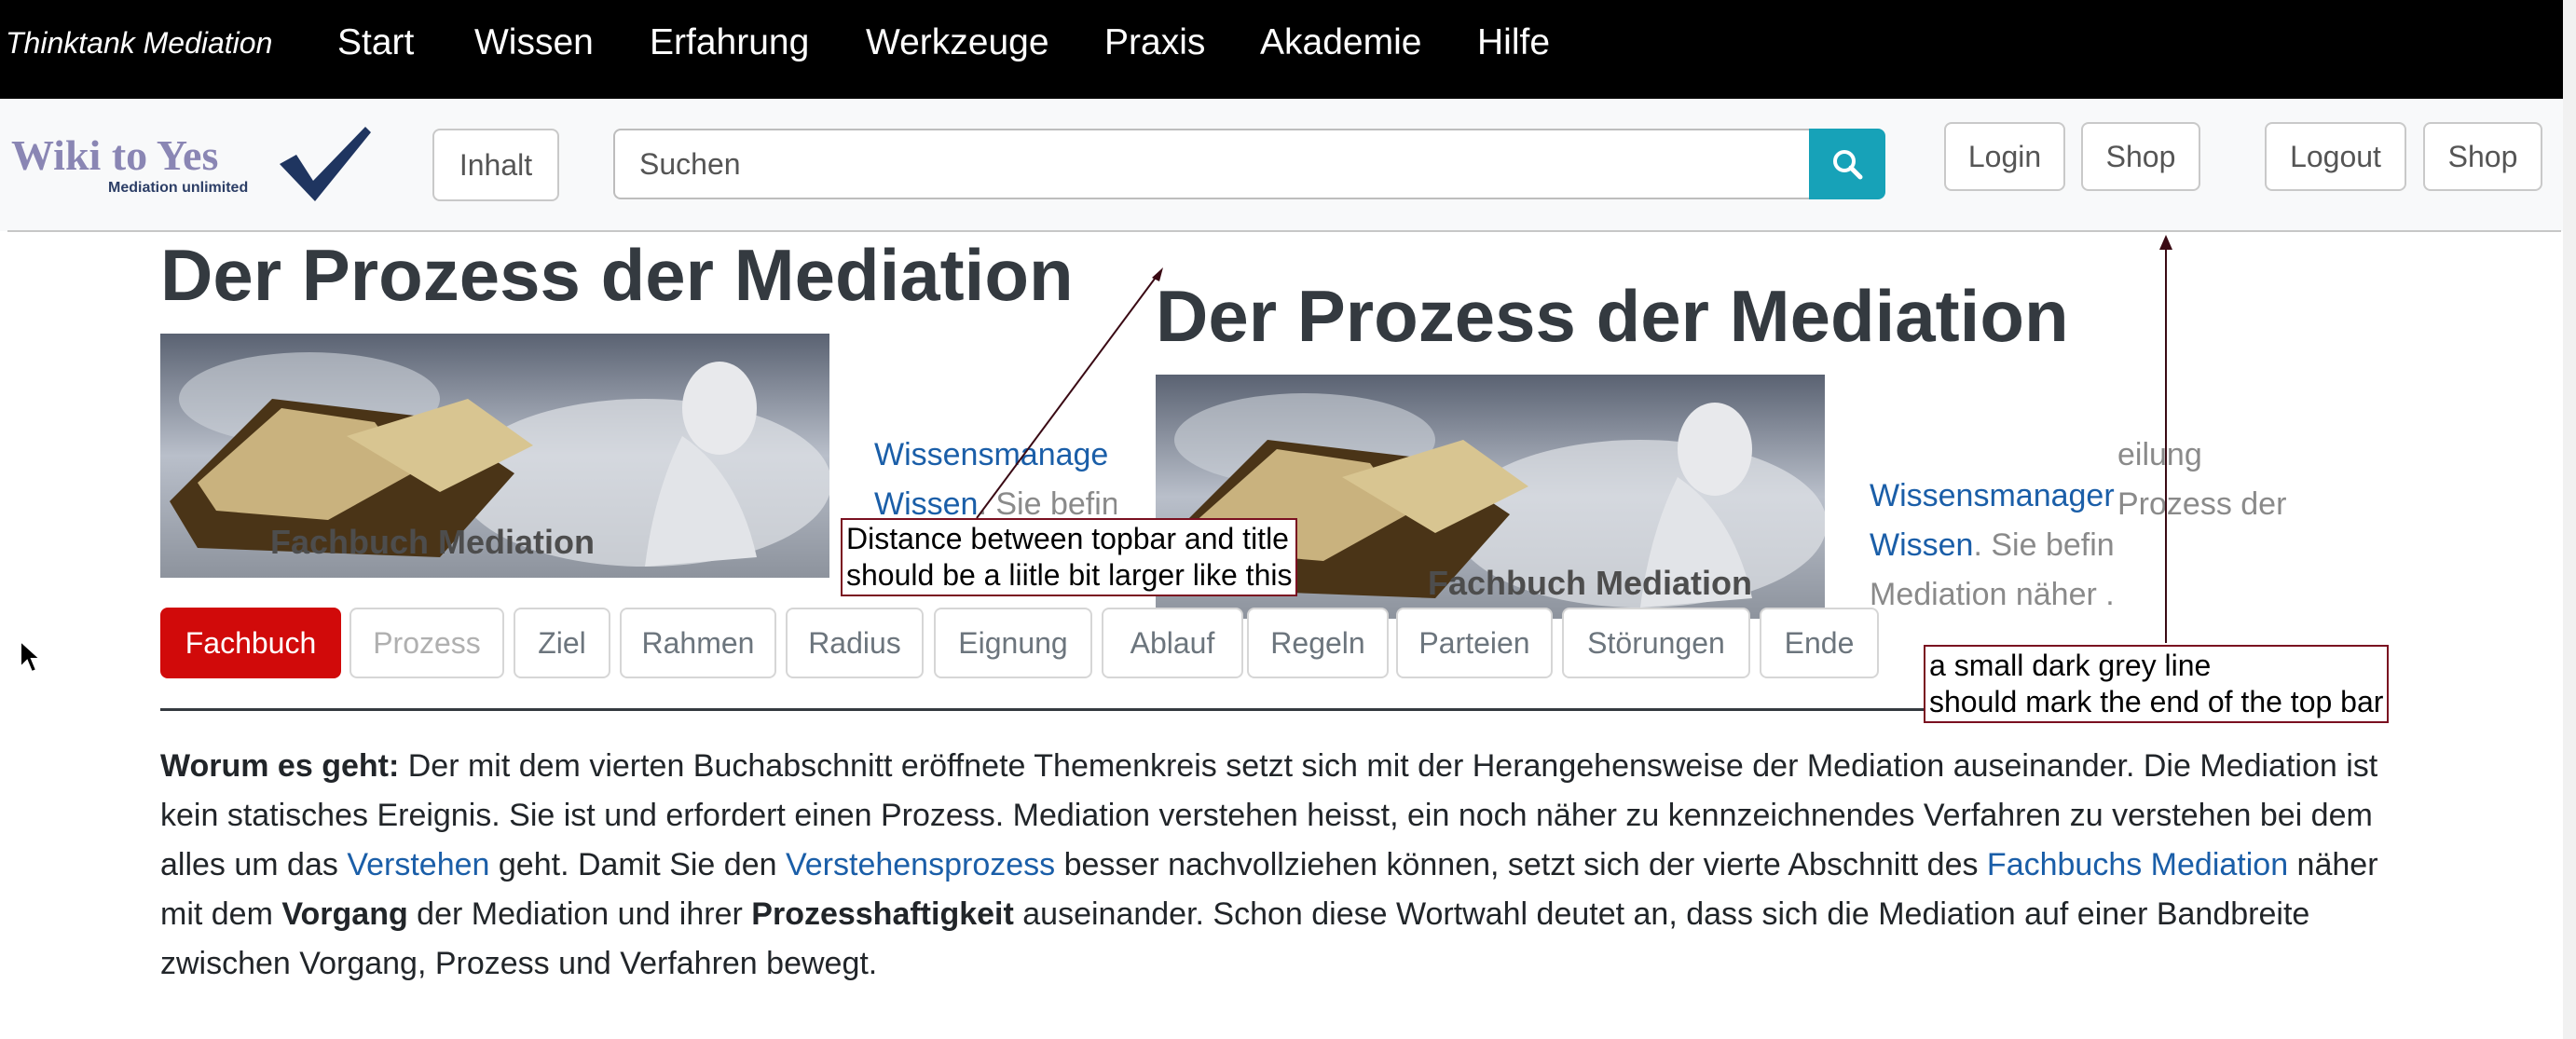 The height and width of the screenshot is (1039, 2576). Describe the element at coordinates (31, 656) in the screenshot. I see `mouse-cursor-icon` at that location.